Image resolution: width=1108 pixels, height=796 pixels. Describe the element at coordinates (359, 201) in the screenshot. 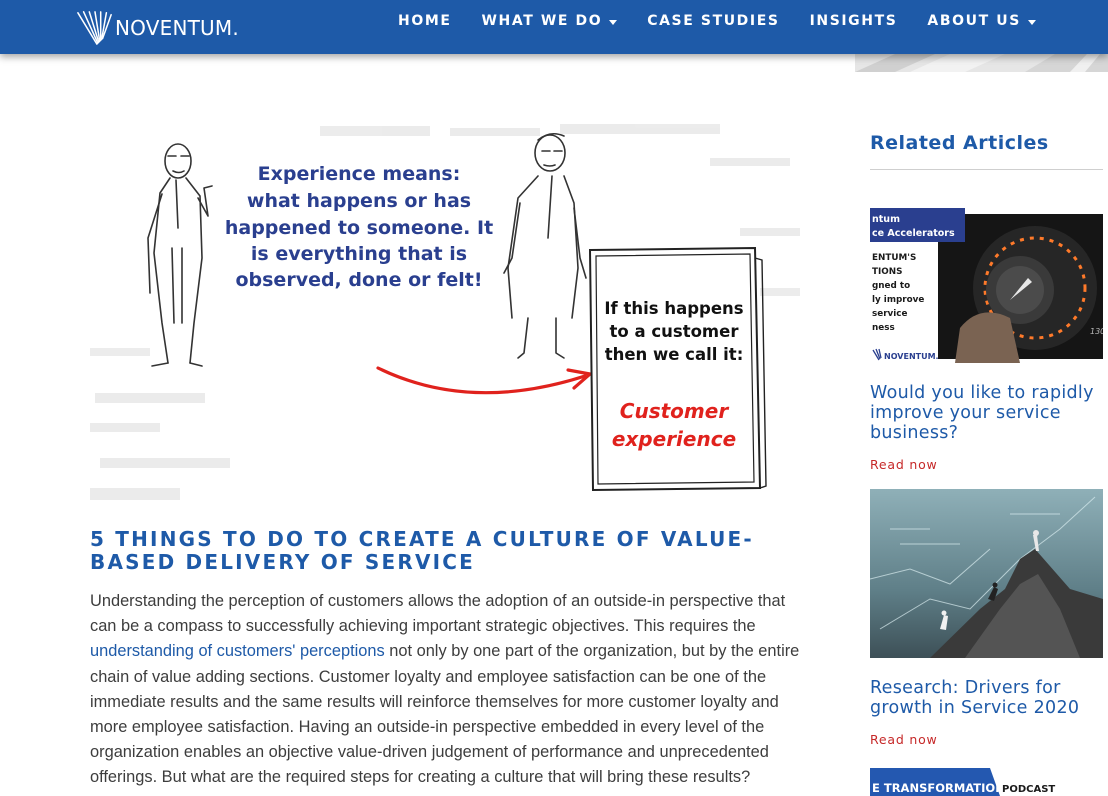

I see `speech-line: what happens or has` at that location.